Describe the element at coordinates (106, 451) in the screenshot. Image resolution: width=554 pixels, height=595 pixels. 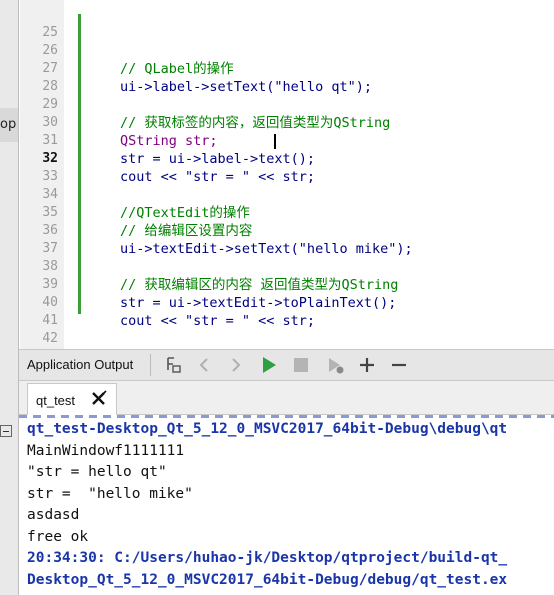
I see `console-line: MainWindowf1111111` at that location.